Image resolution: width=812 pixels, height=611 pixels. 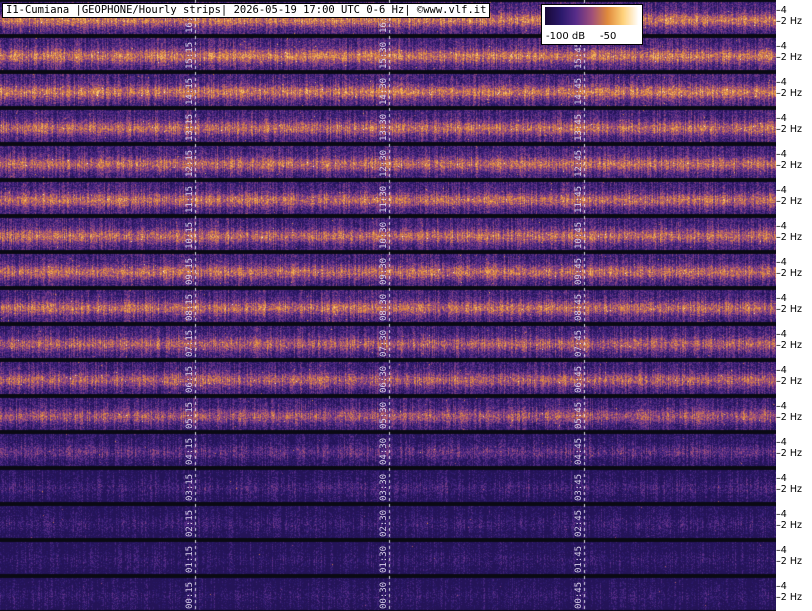 What do you see at coordinates (190, 307) in the screenshot?
I see `time-marker-label: 08:15` at bounding box center [190, 307].